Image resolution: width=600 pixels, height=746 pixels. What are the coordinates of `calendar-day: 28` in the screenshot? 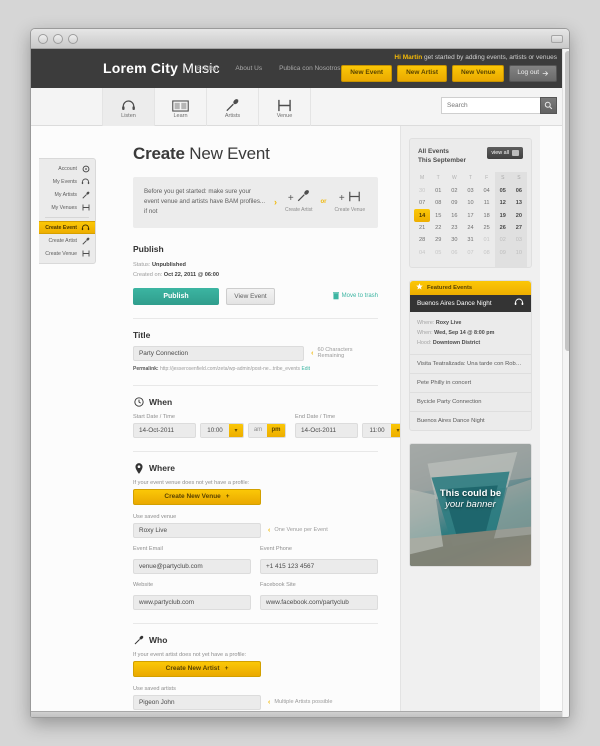 It's located at (422, 240).